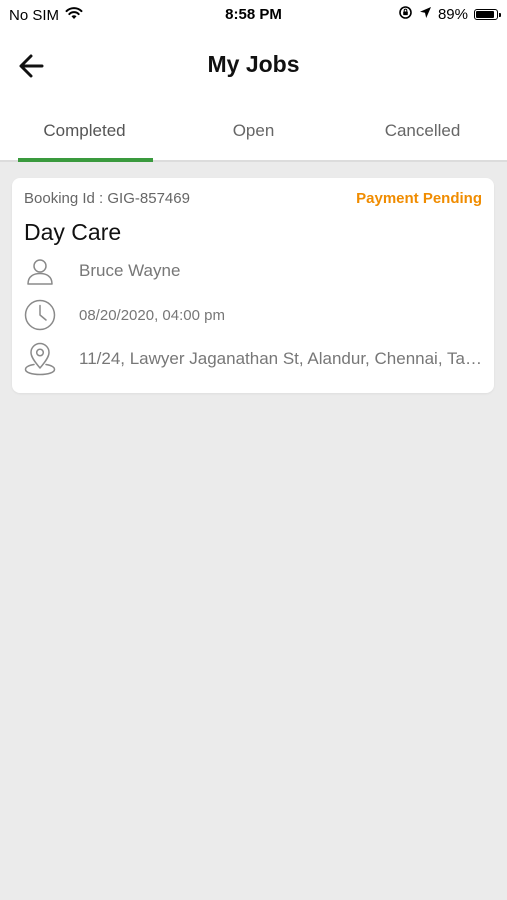 Image resolution: width=507 pixels, height=900 pixels. Describe the element at coordinates (253, 15) in the screenshot. I see `status-bar: No SIM 8:58 PM 89%` at that location.